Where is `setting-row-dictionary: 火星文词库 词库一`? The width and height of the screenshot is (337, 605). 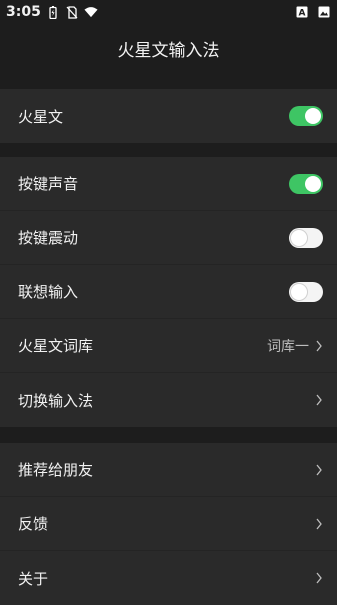
setting-row-dictionary: 火星文词库 词库一 is located at coordinates (168, 346).